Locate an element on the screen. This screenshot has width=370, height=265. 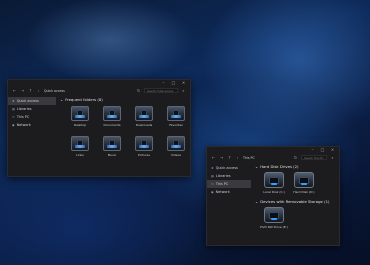
folder-videos: Videos is located at coordinates (176, 146).